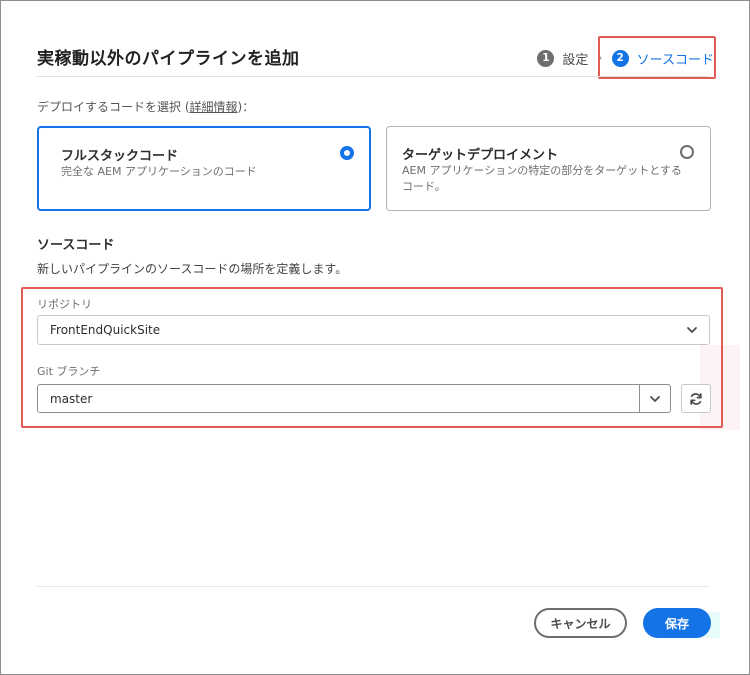  Describe the element at coordinates (105, 330) in the screenshot. I see `repository-value: FrontEndQuickSite` at that location.